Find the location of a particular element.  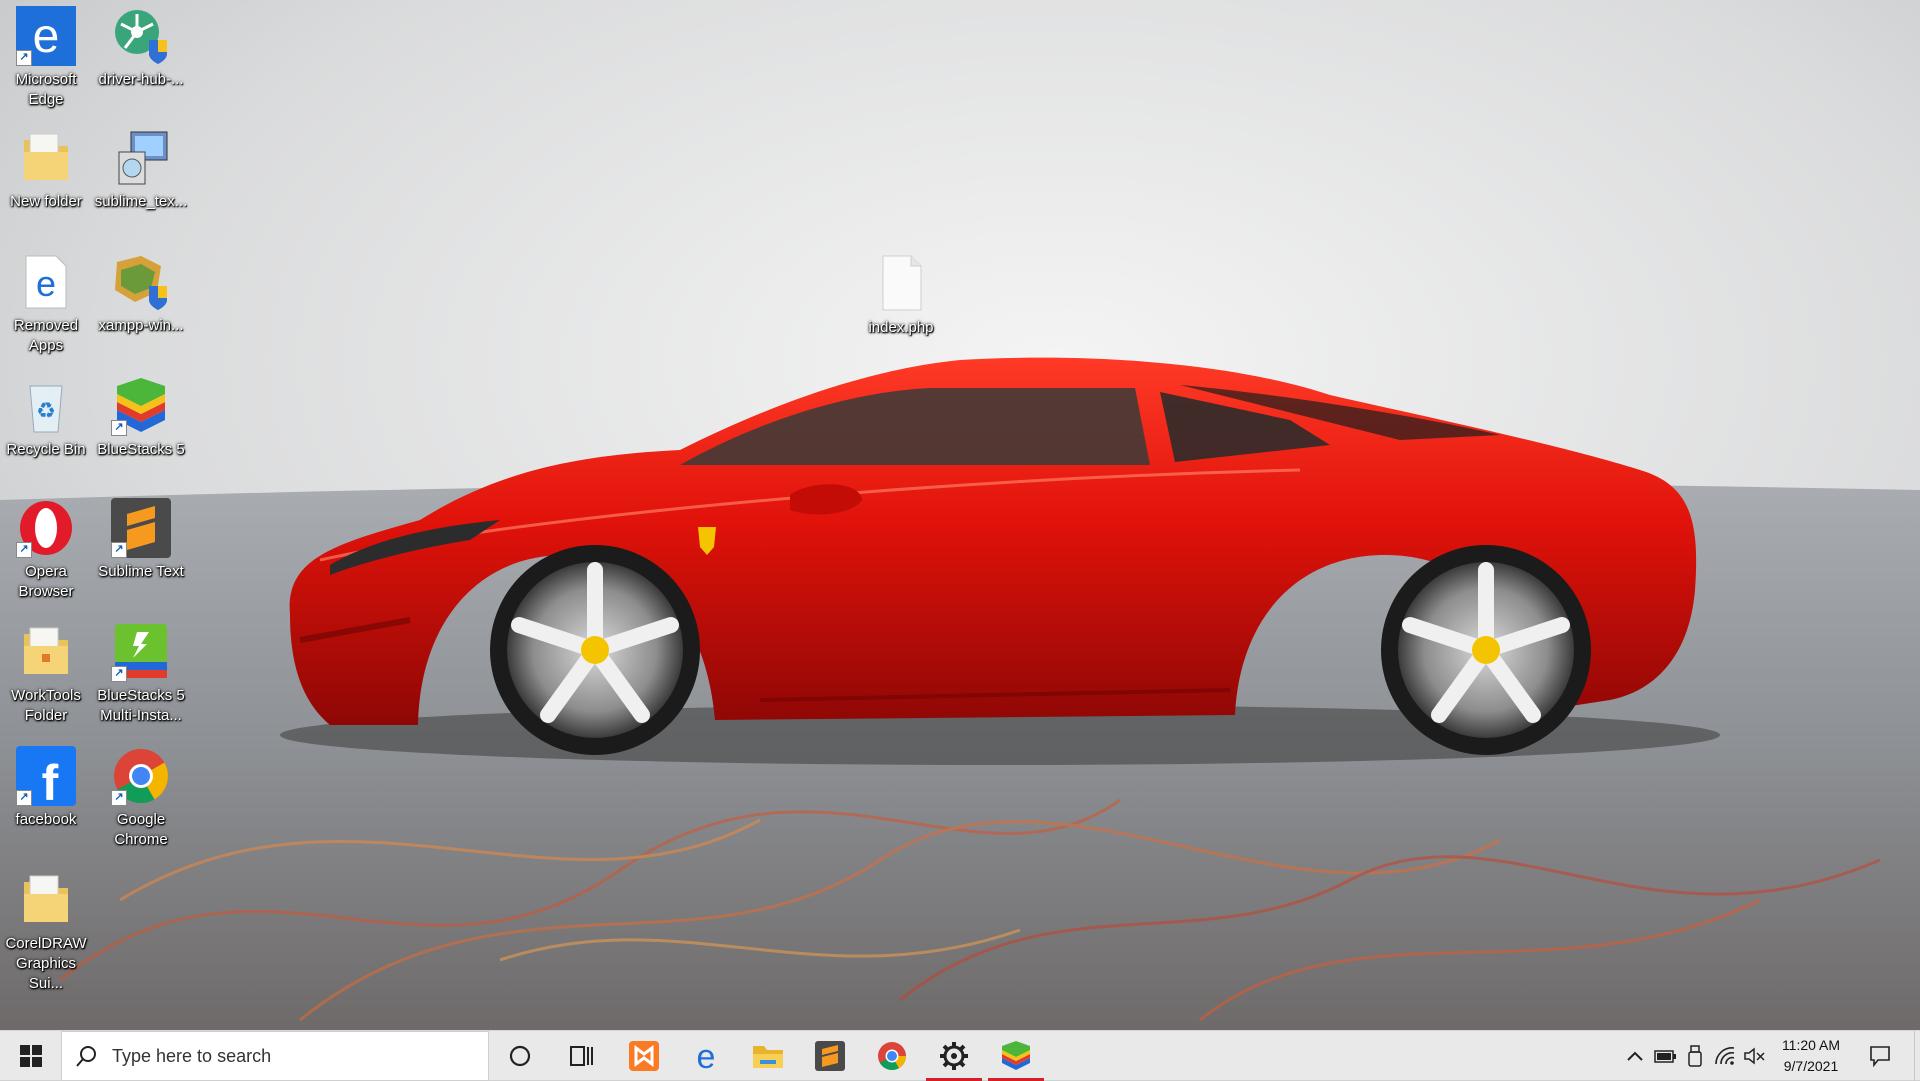

action-center-button is located at coordinates (1880, 1056).